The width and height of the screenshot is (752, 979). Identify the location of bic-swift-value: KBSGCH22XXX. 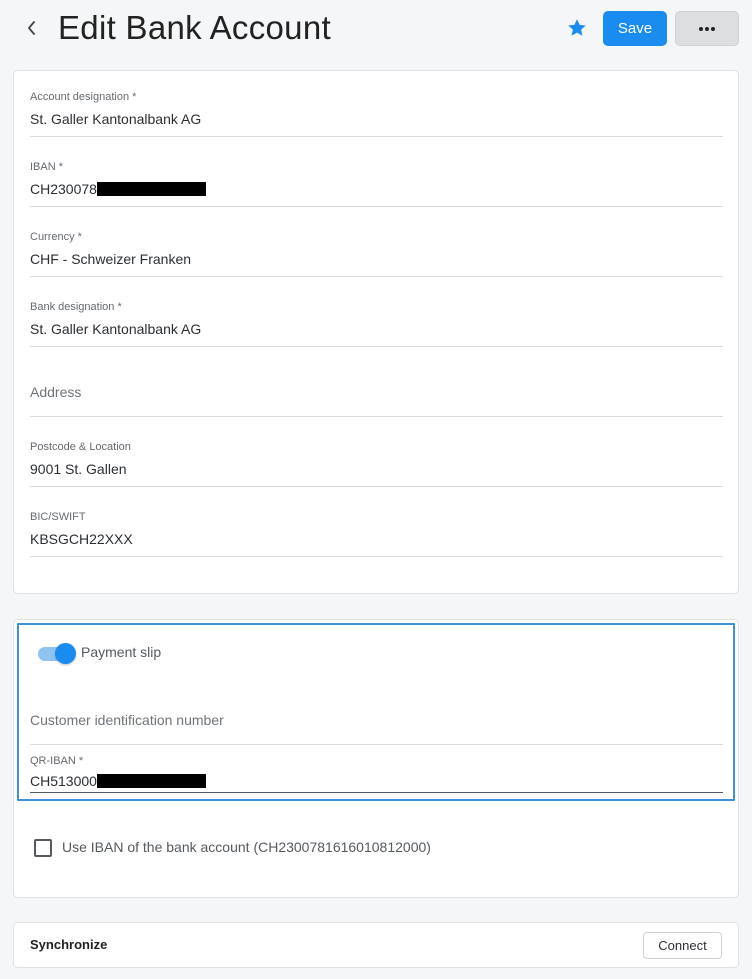
(81, 539).